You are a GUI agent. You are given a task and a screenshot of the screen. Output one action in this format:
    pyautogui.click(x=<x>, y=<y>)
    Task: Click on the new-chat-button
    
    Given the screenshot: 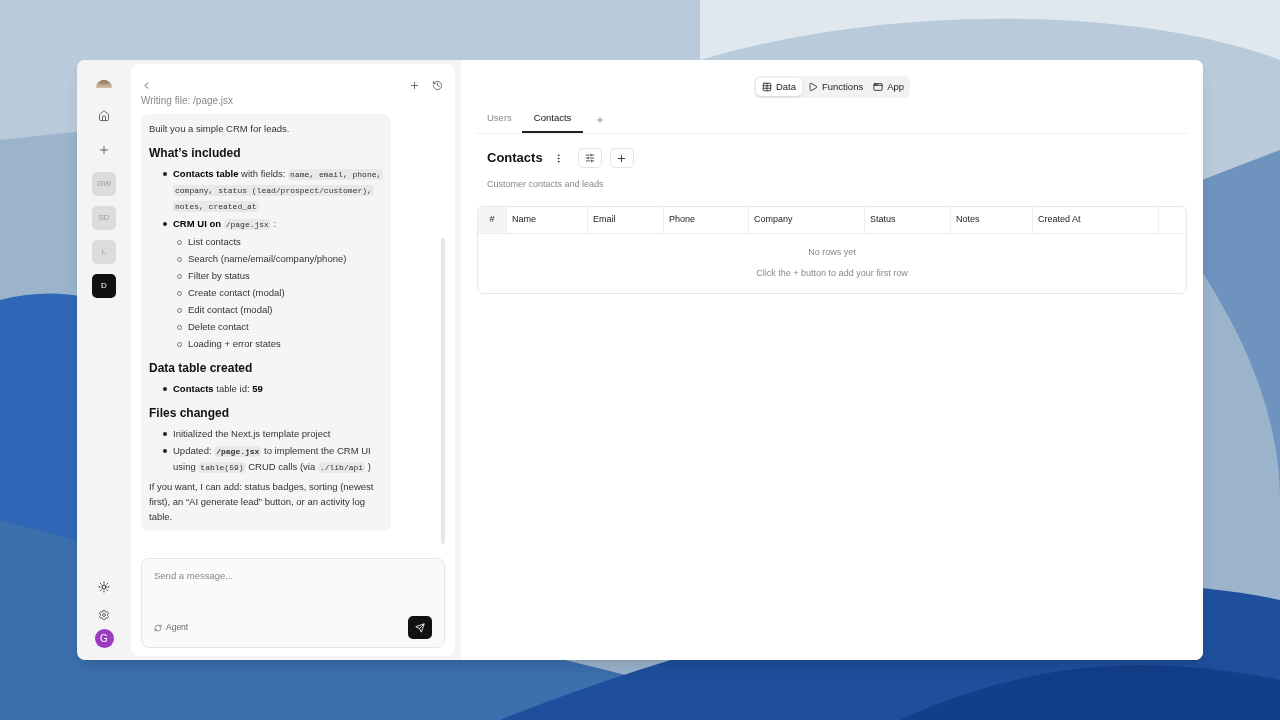 What is the action you would take?
    pyautogui.click(x=414, y=85)
    